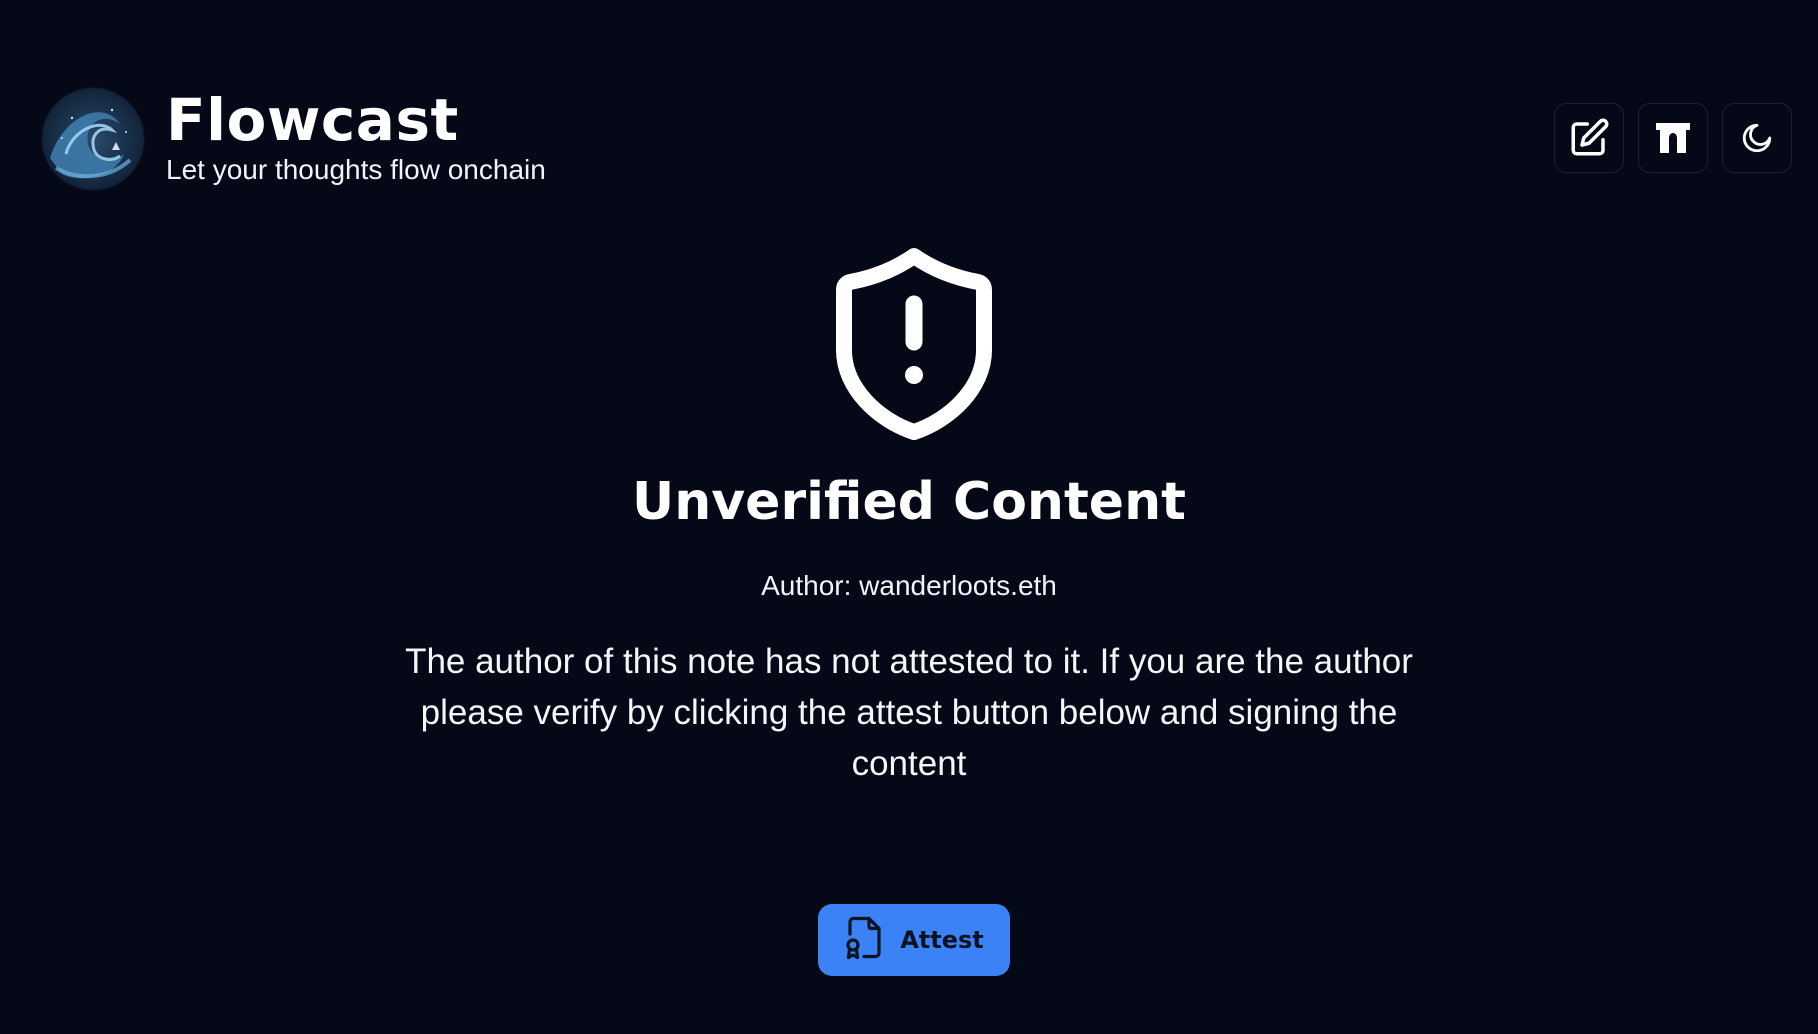 This screenshot has width=1818, height=1034. What do you see at coordinates (864, 940) in the screenshot?
I see `file-certificate-icon` at bounding box center [864, 940].